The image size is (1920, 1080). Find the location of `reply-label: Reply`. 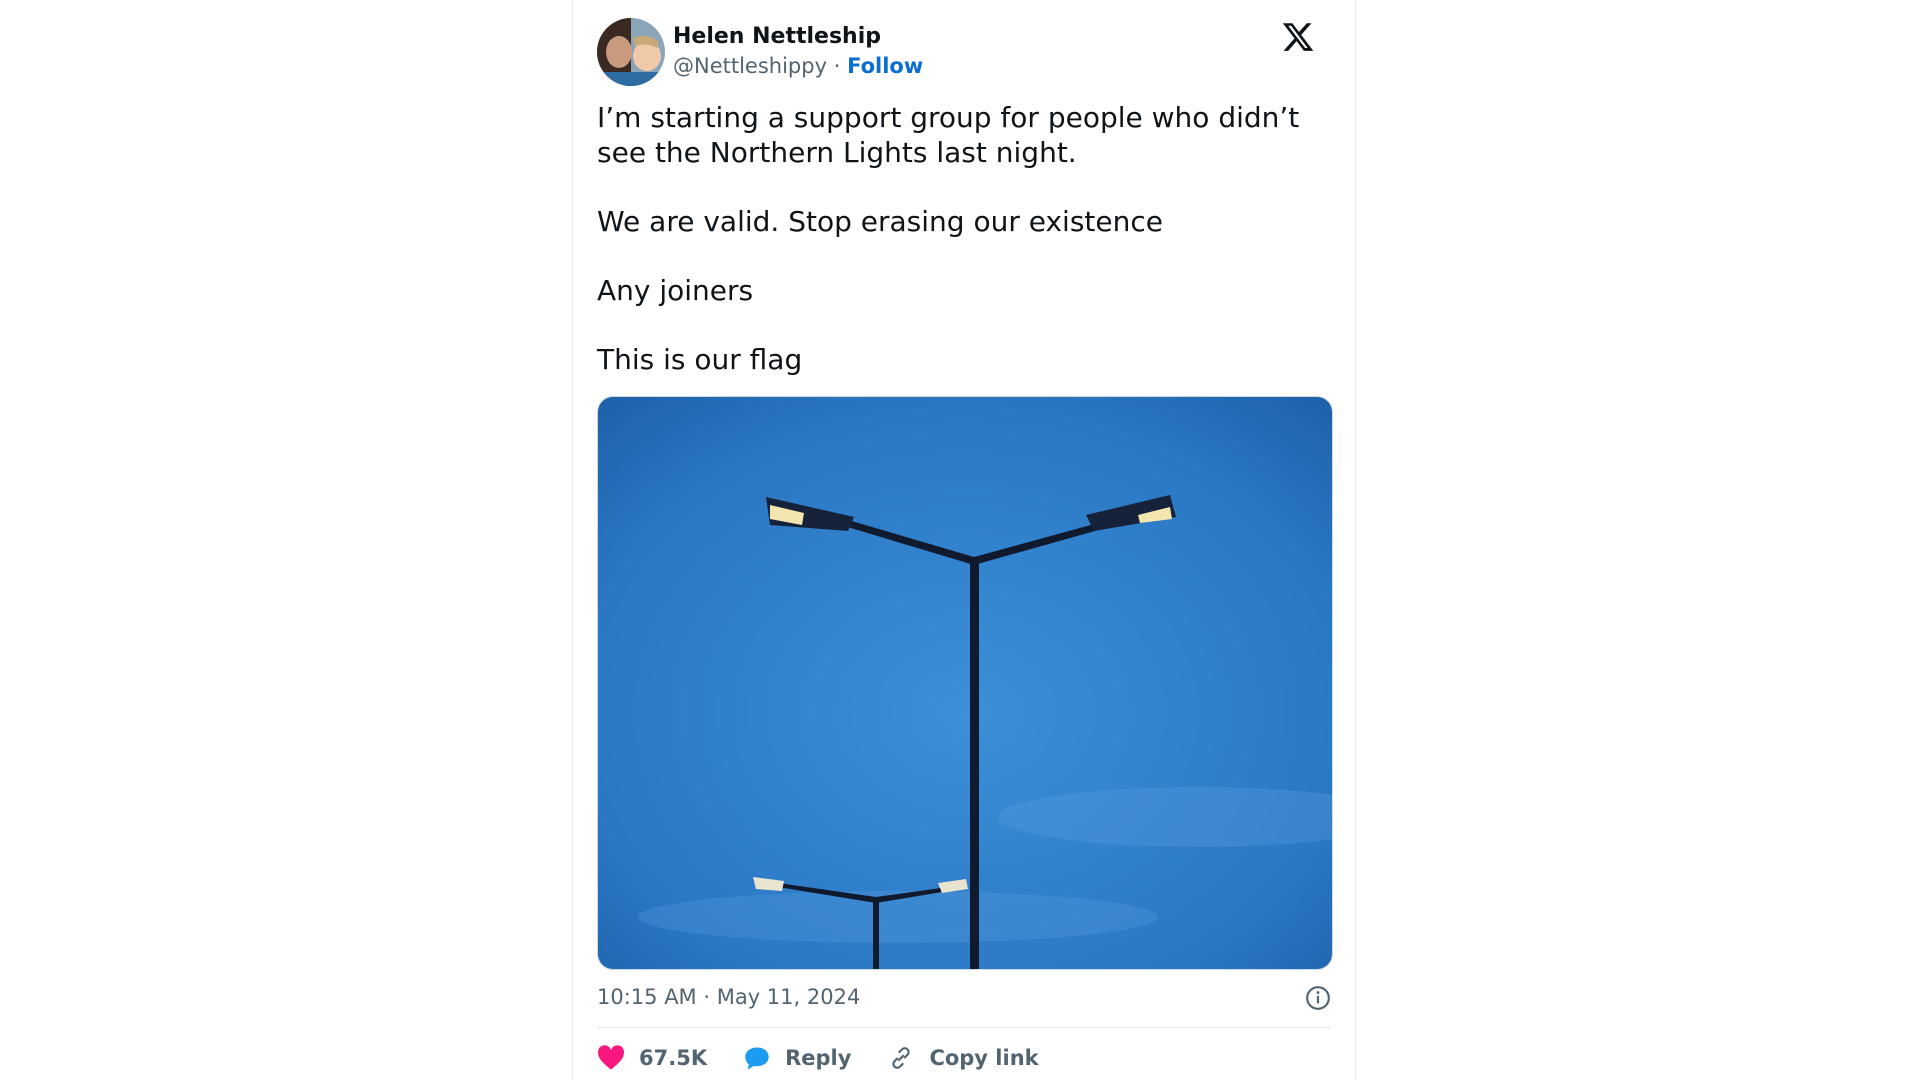

reply-label: Reply is located at coordinates (818, 1058).